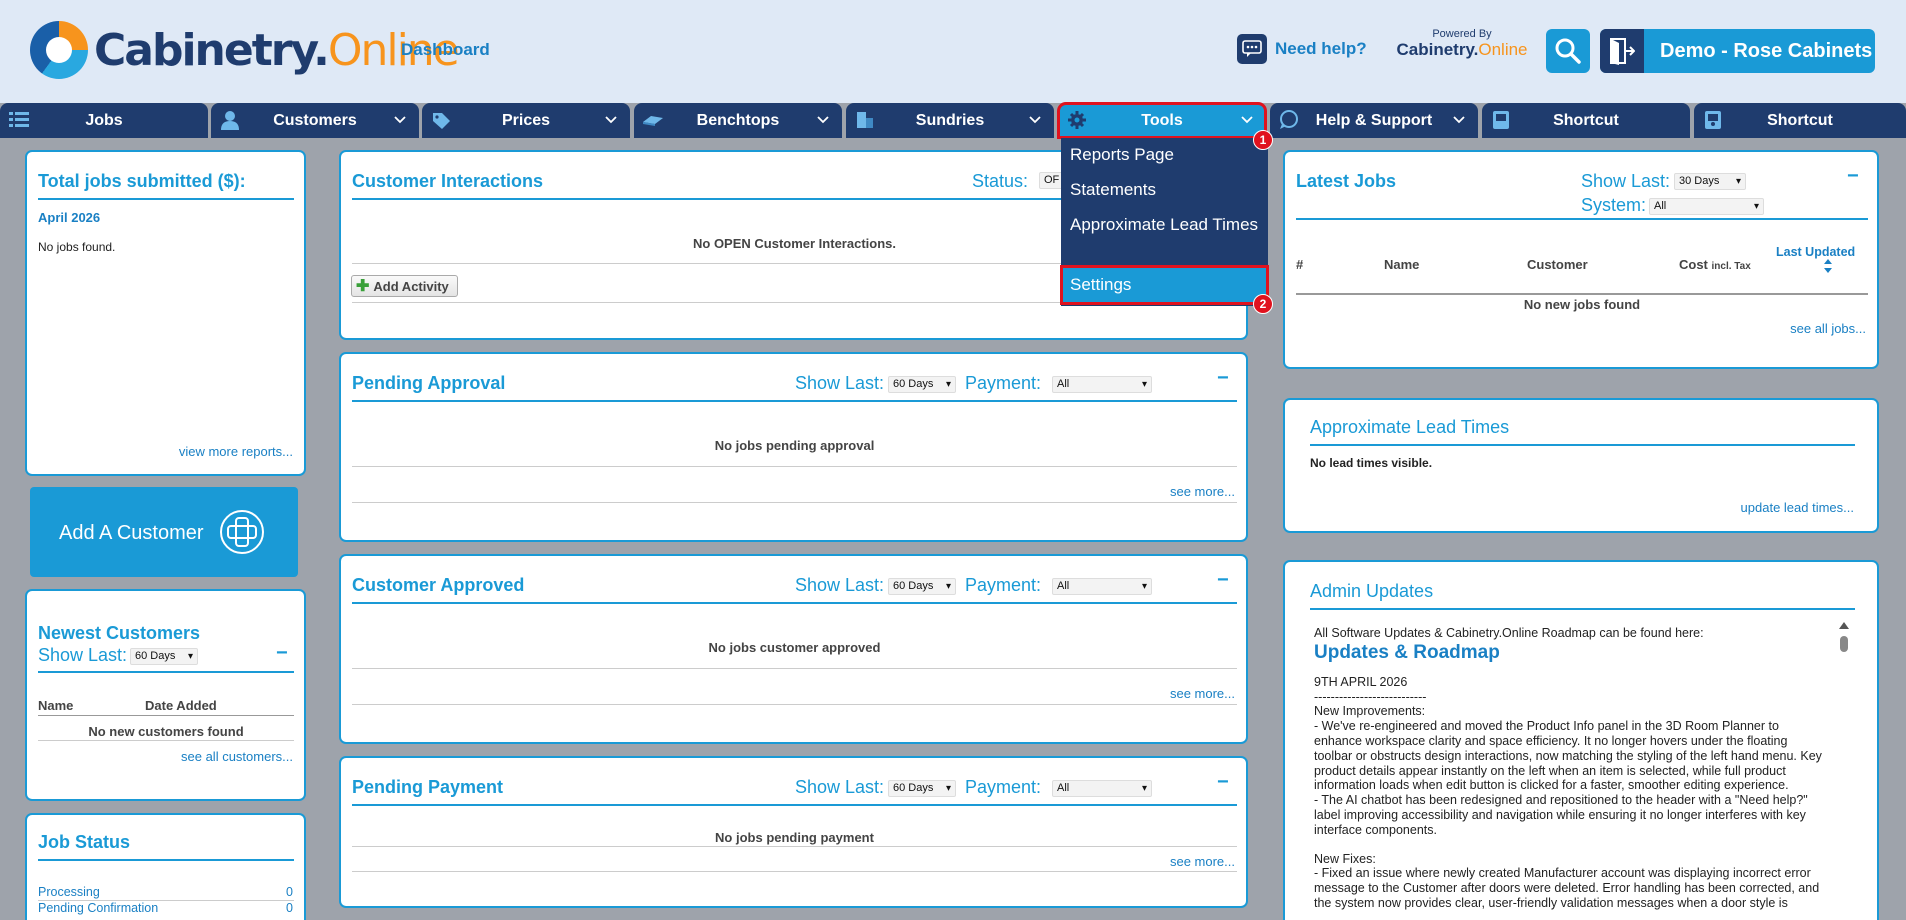  What do you see at coordinates (1162, 120) in the screenshot?
I see `tab-tools: Tools` at bounding box center [1162, 120].